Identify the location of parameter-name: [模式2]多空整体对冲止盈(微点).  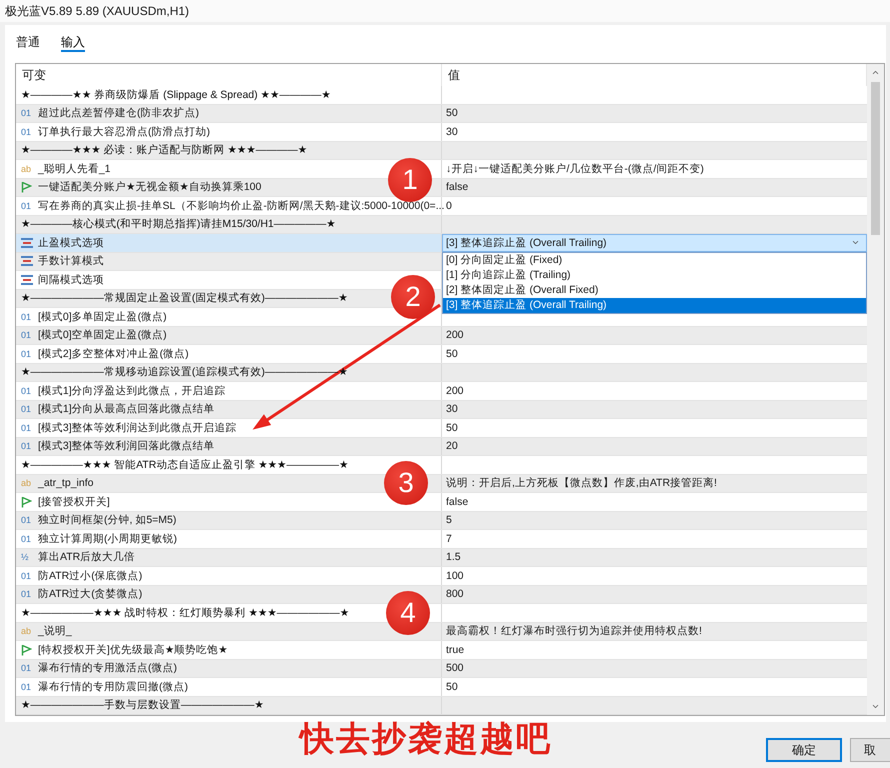
(113, 353).